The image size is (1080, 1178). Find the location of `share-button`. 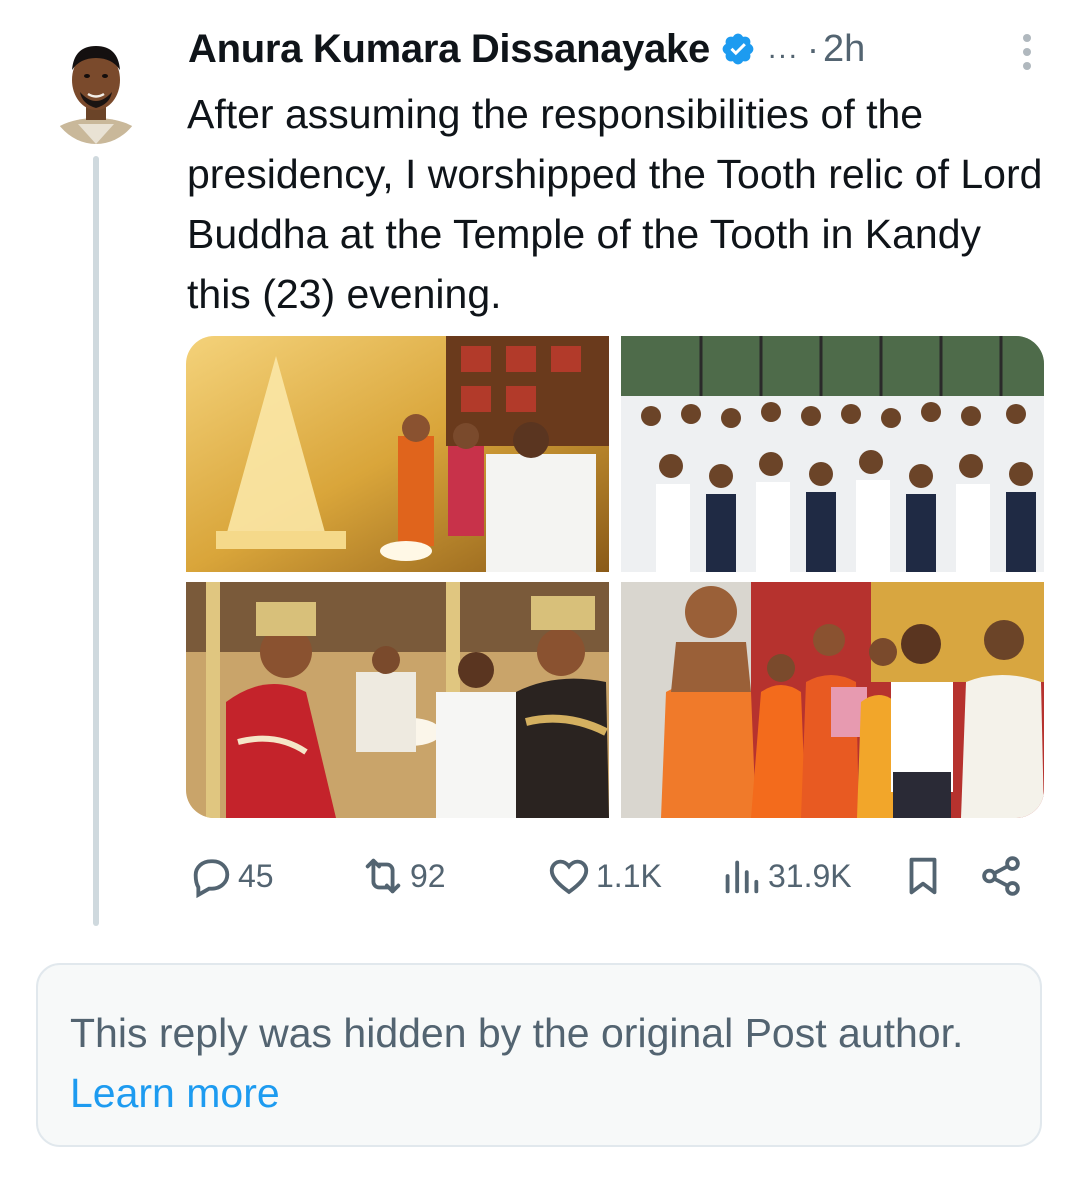

share-button is located at coordinates (1001, 876).